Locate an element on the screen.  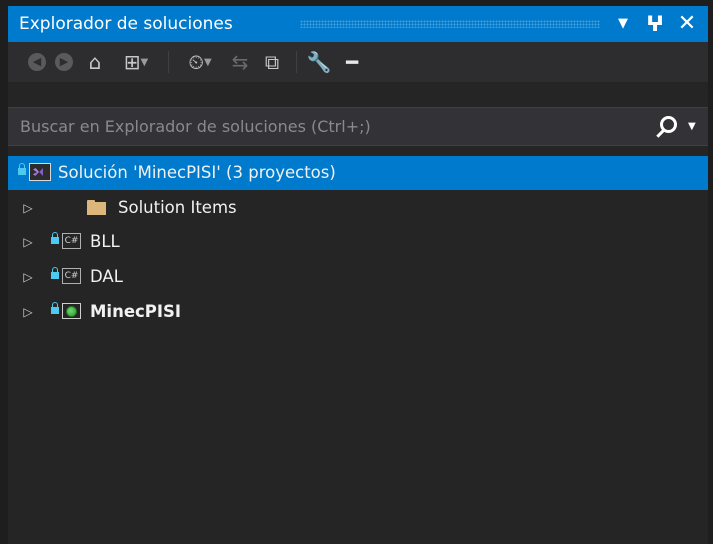
search-input is located at coordinates (323, 126).